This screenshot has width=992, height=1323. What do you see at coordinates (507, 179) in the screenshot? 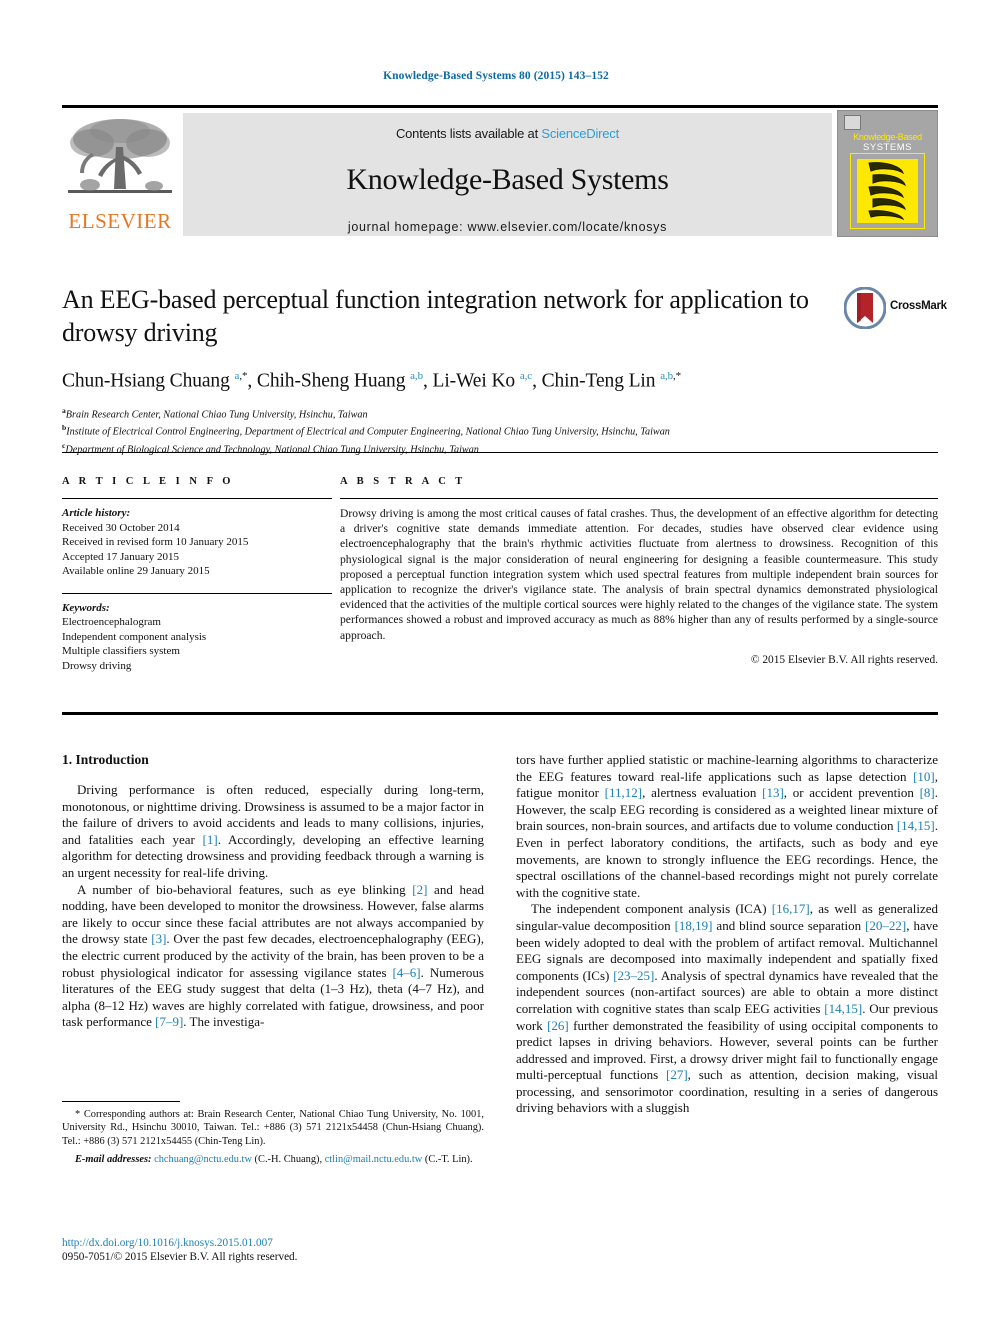
I see `journal-title: Knowledge-Based Systems` at bounding box center [507, 179].